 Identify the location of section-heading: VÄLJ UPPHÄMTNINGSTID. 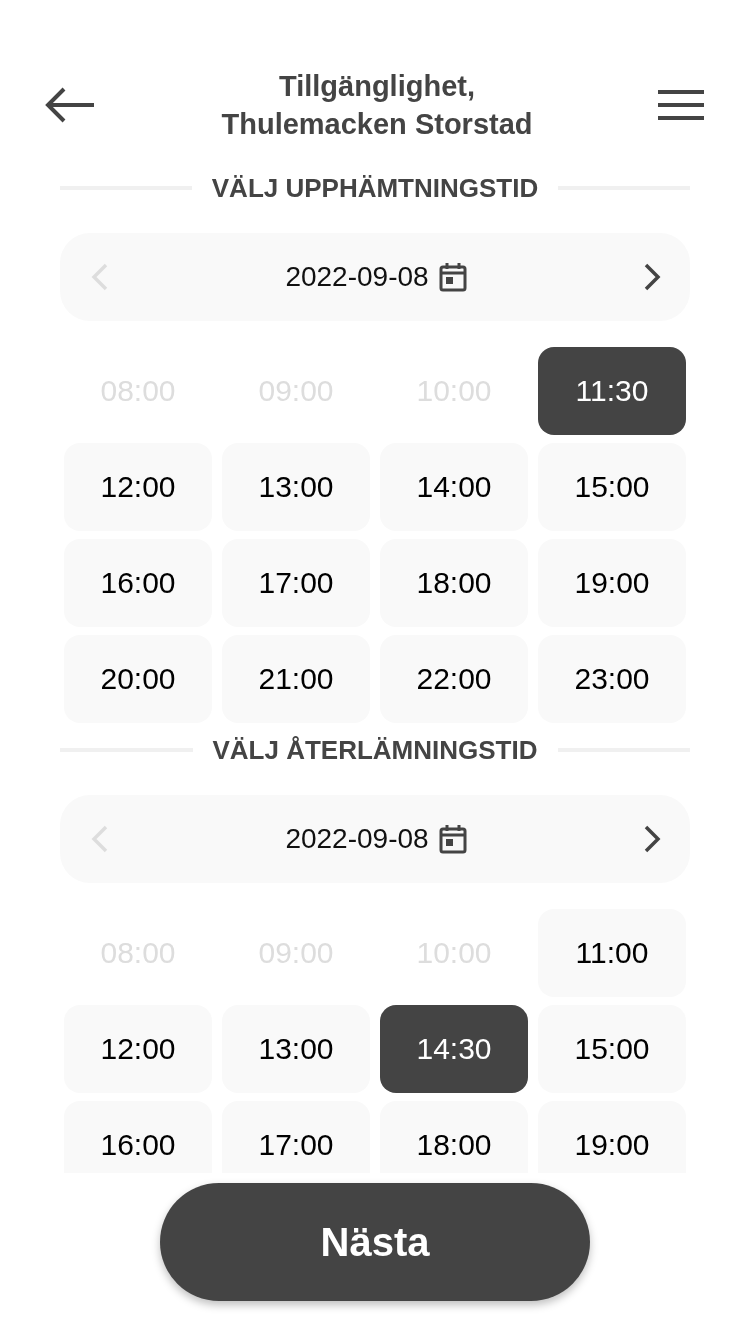
(375, 188).